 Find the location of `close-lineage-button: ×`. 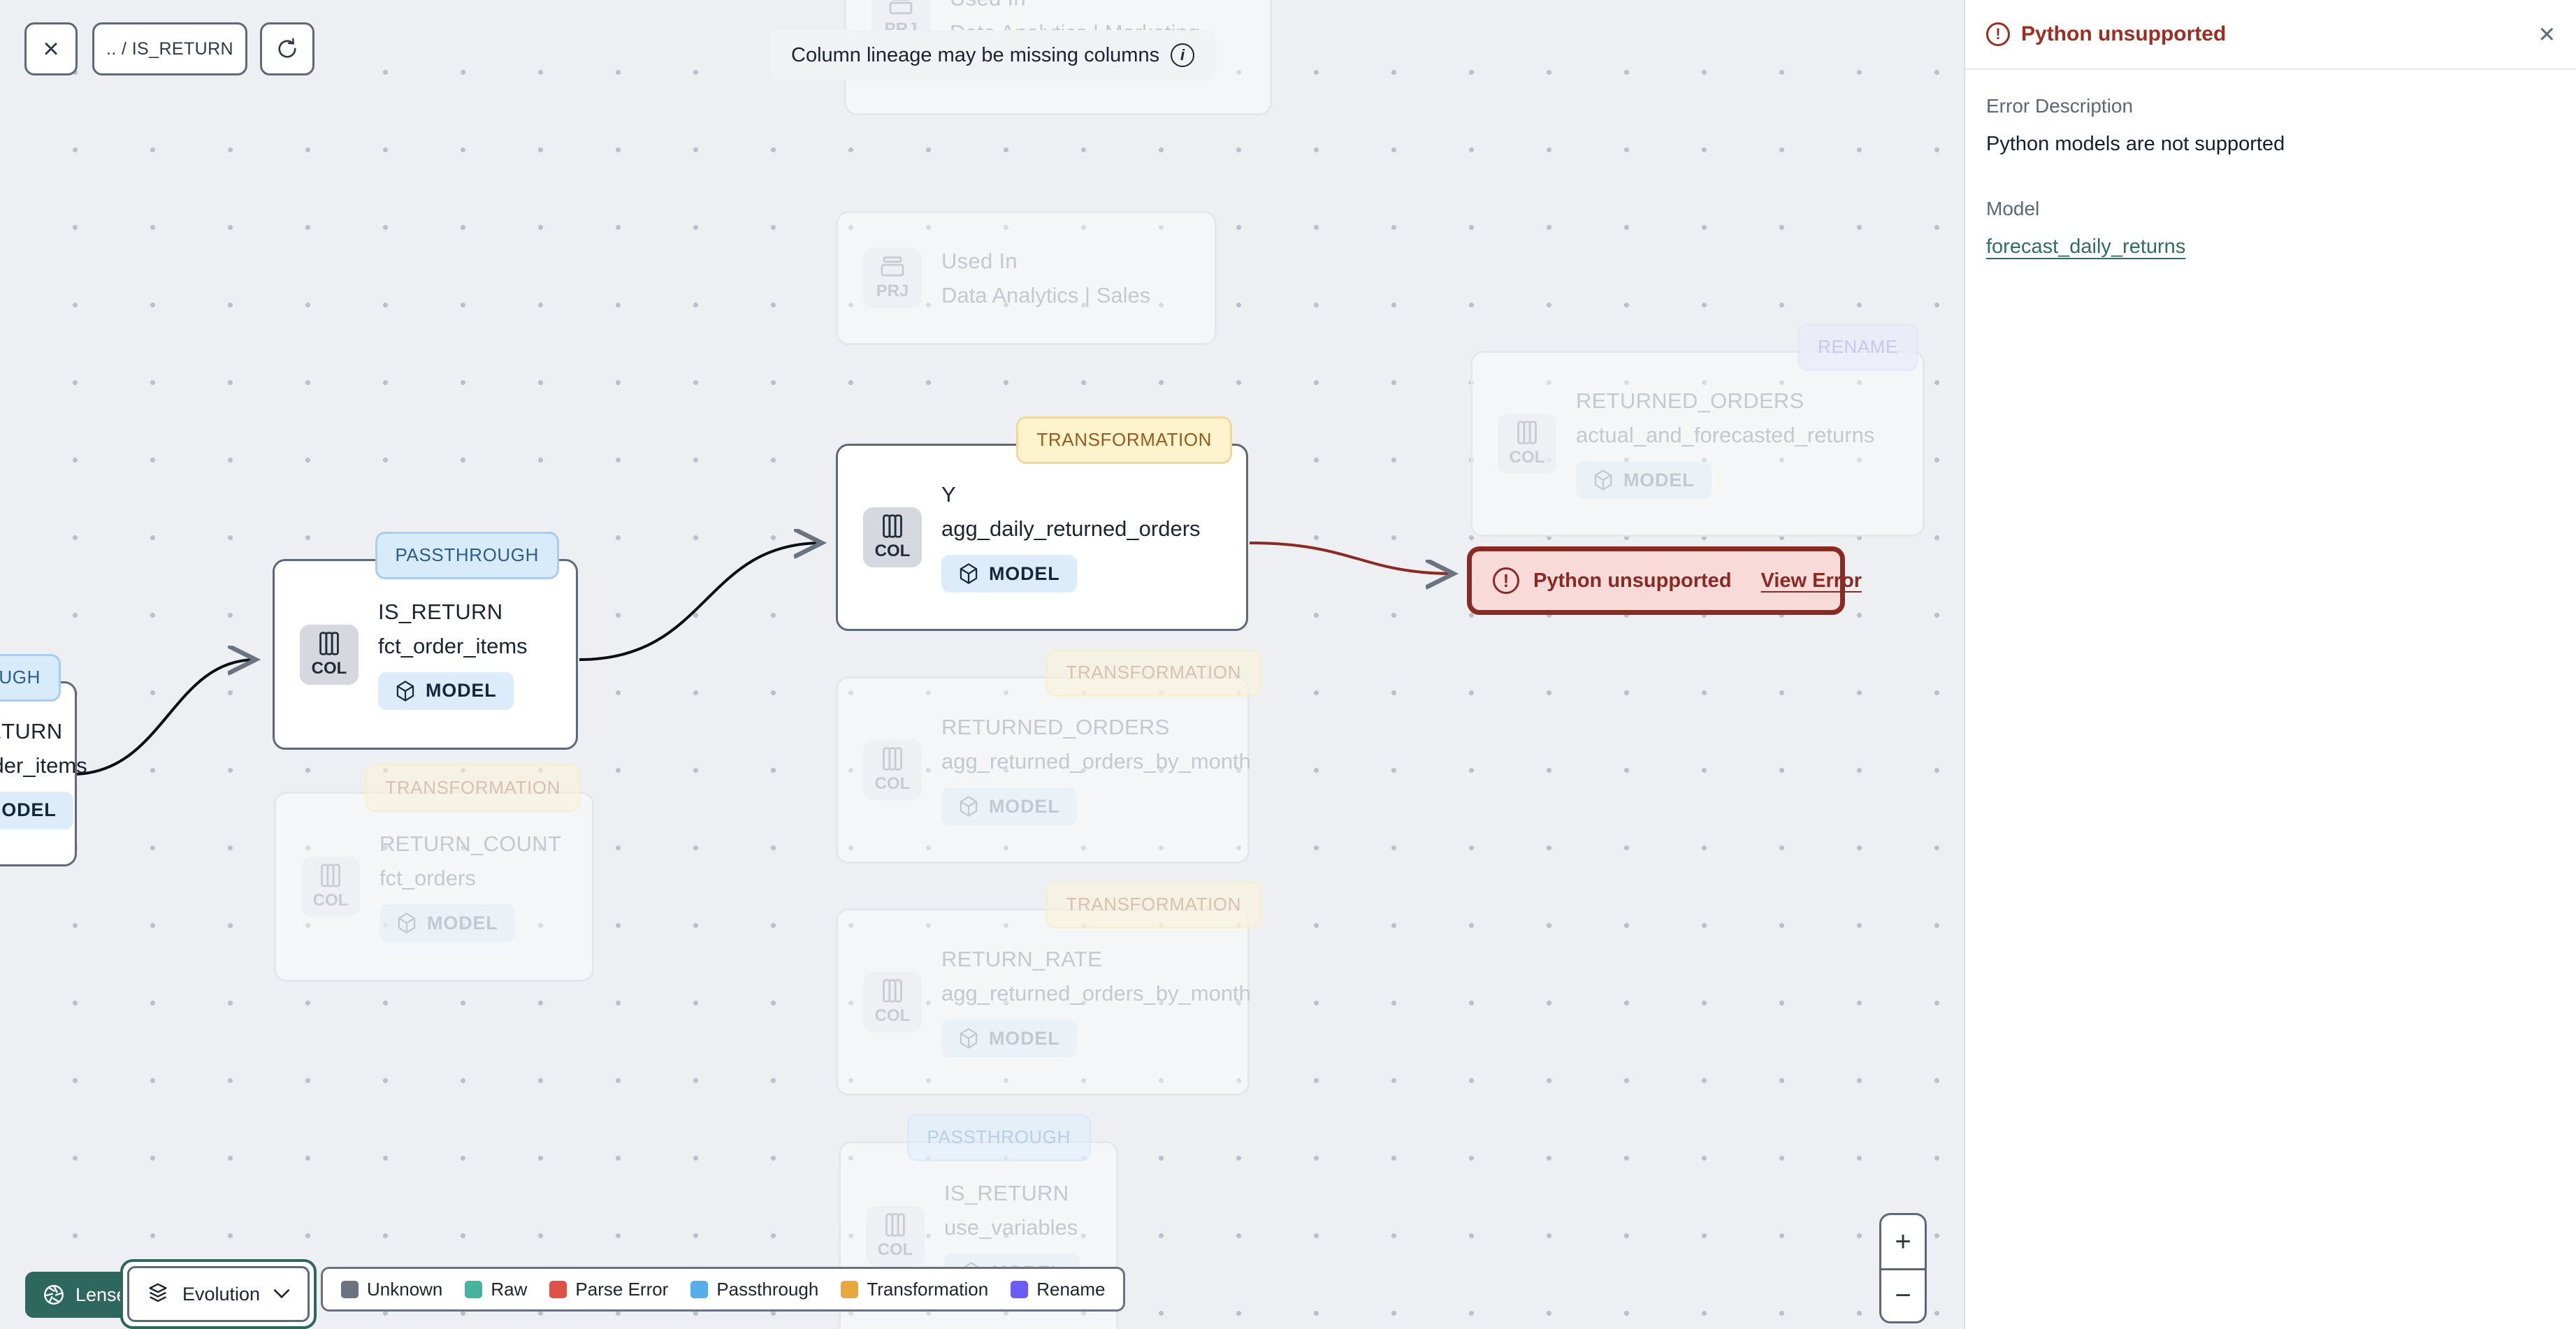

close-lineage-button: × is located at coordinates (51, 48).